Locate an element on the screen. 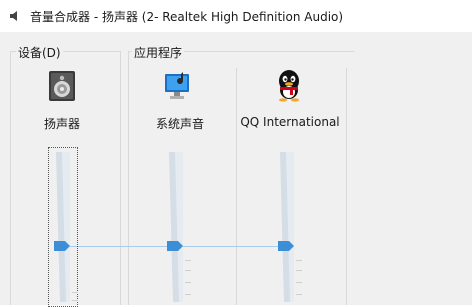 The image size is (472, 307). system-sounds-volume-thumb is located at coordinates (175, 246).